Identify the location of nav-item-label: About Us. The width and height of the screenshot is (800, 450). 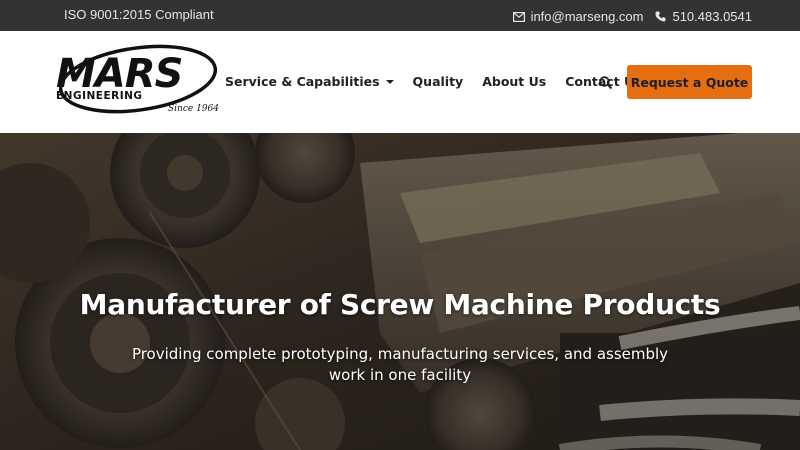
(514, 81).